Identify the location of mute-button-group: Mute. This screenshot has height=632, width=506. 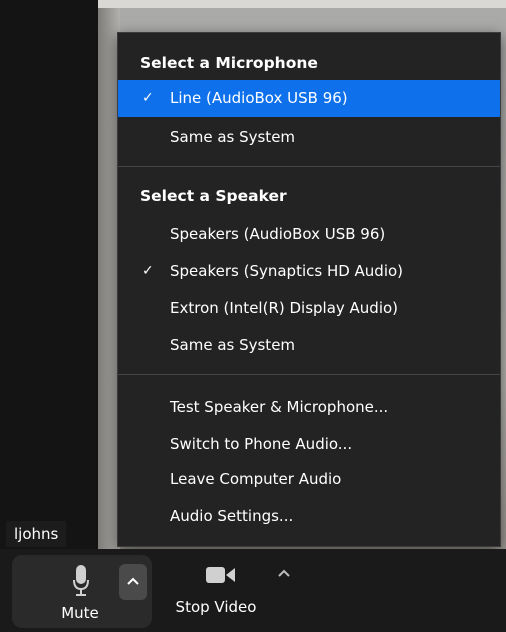
(82, 591).